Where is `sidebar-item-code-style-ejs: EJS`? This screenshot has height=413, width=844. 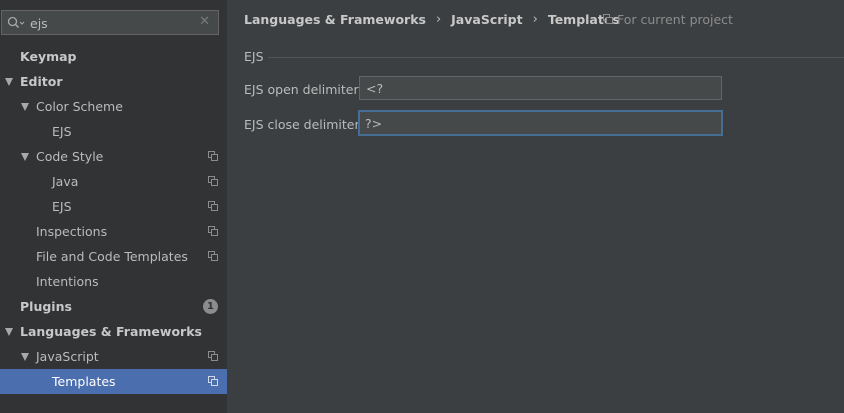 sidebar-item-code-style-ejs: EJS is located at coordinates (113, 206).